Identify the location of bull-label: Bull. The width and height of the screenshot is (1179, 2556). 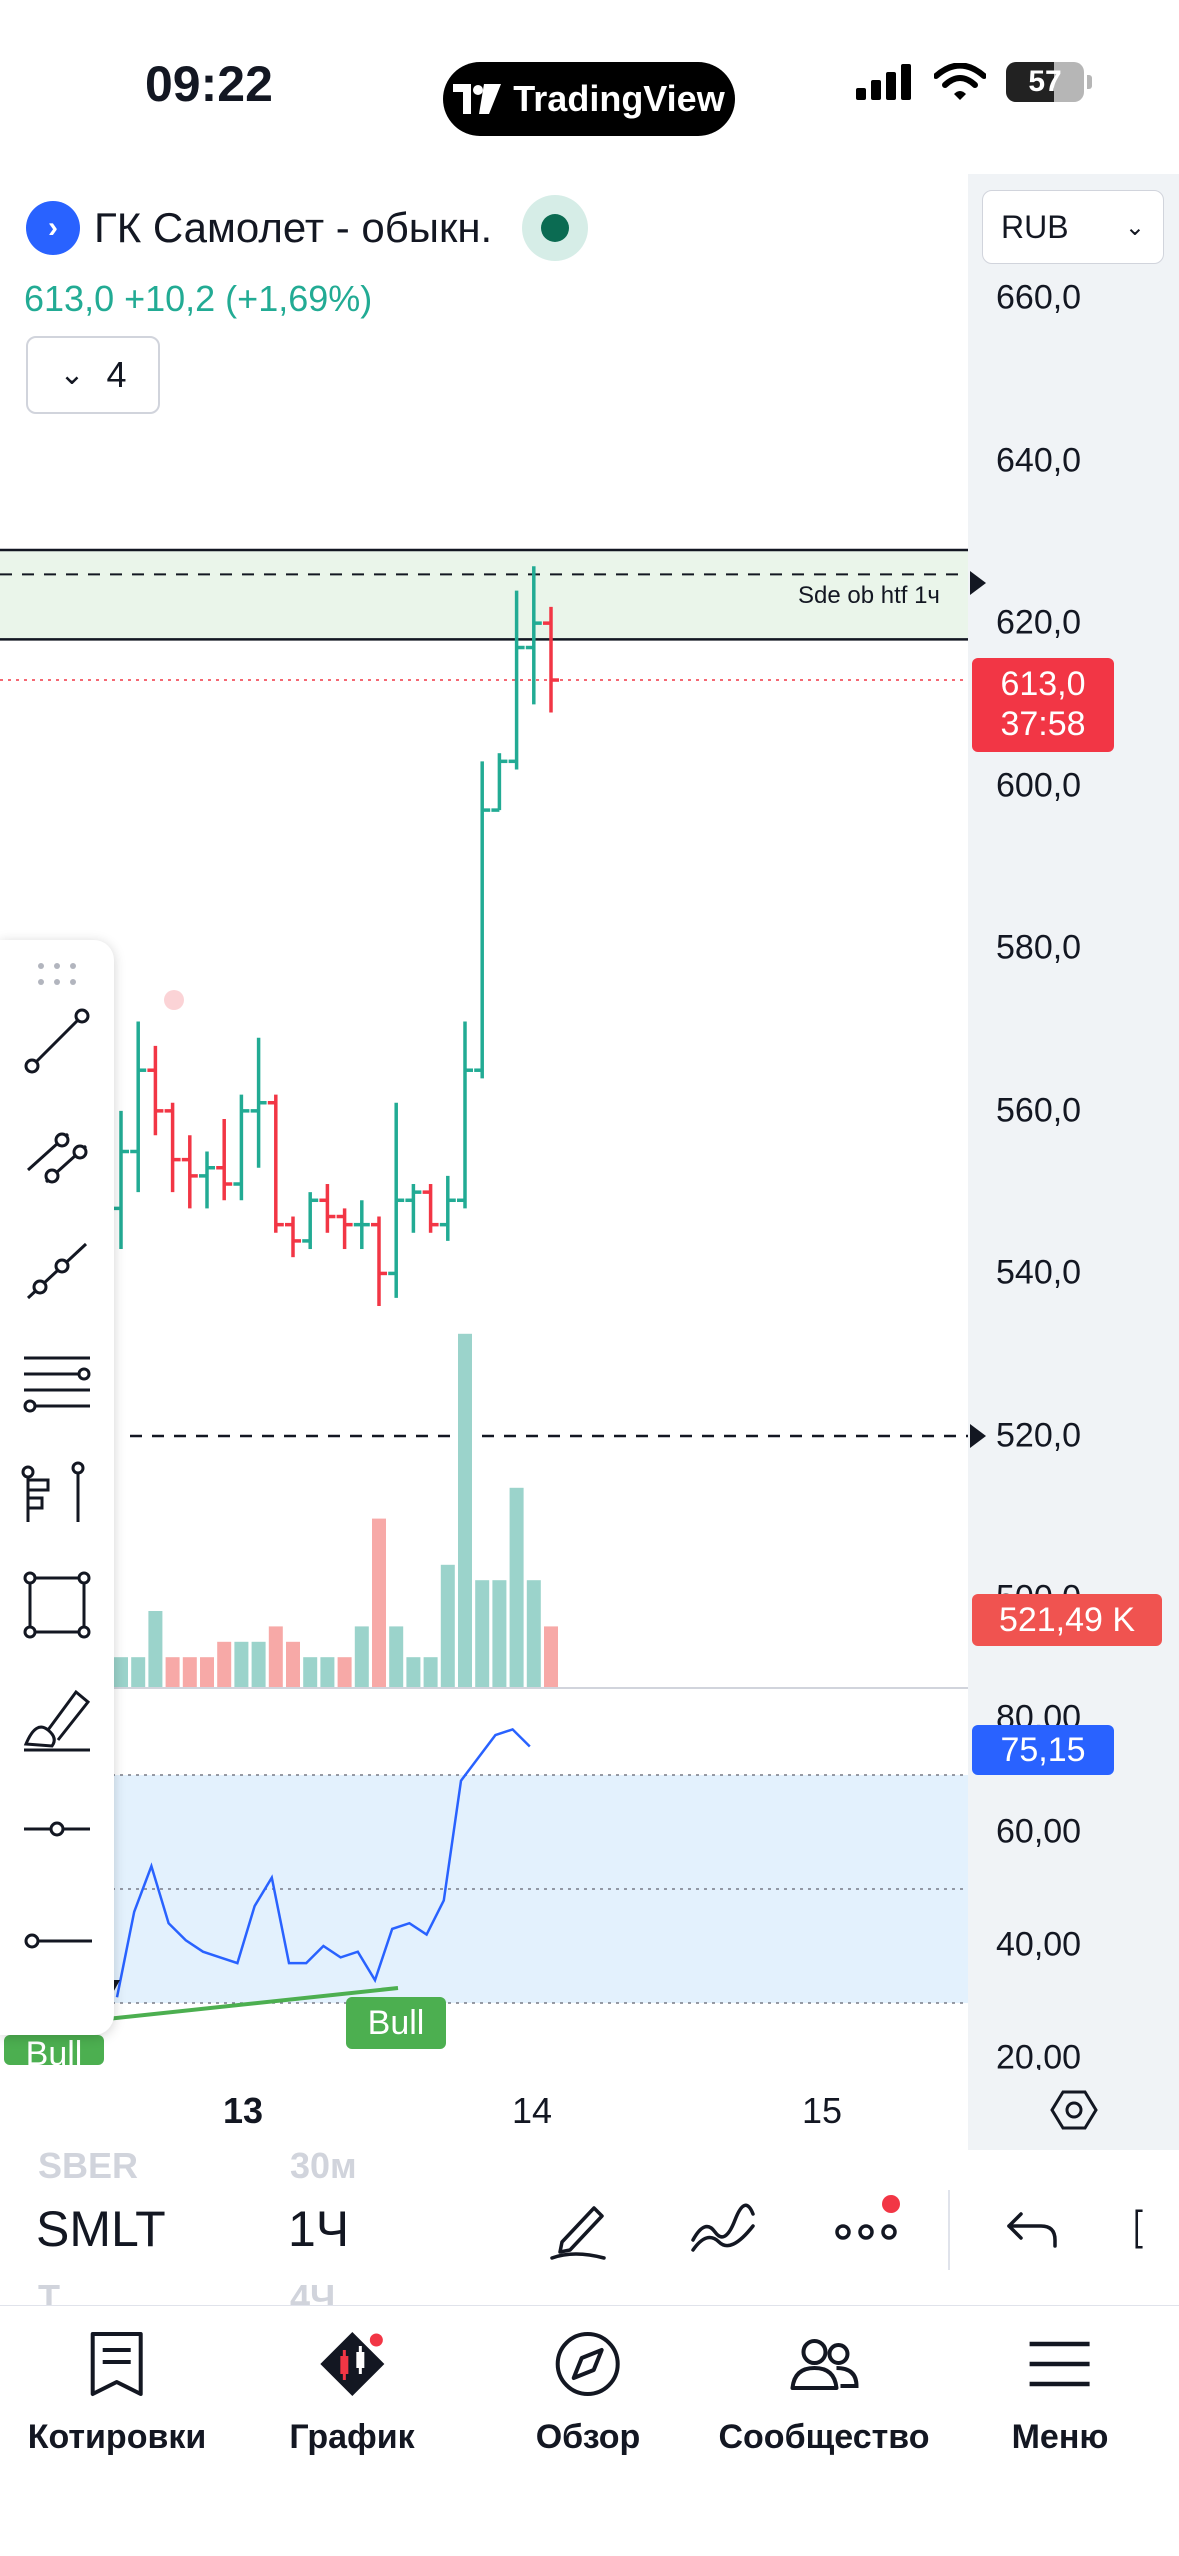
(396, 2023).